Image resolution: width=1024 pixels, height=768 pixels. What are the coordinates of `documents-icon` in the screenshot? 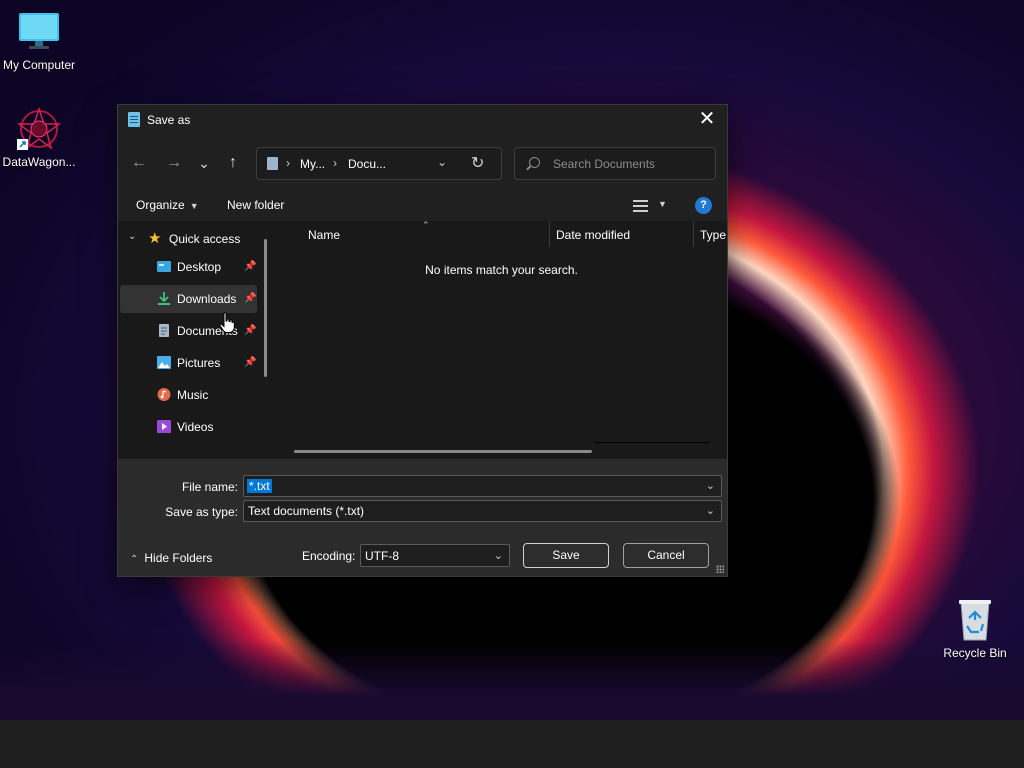 It's located at (164, 330).